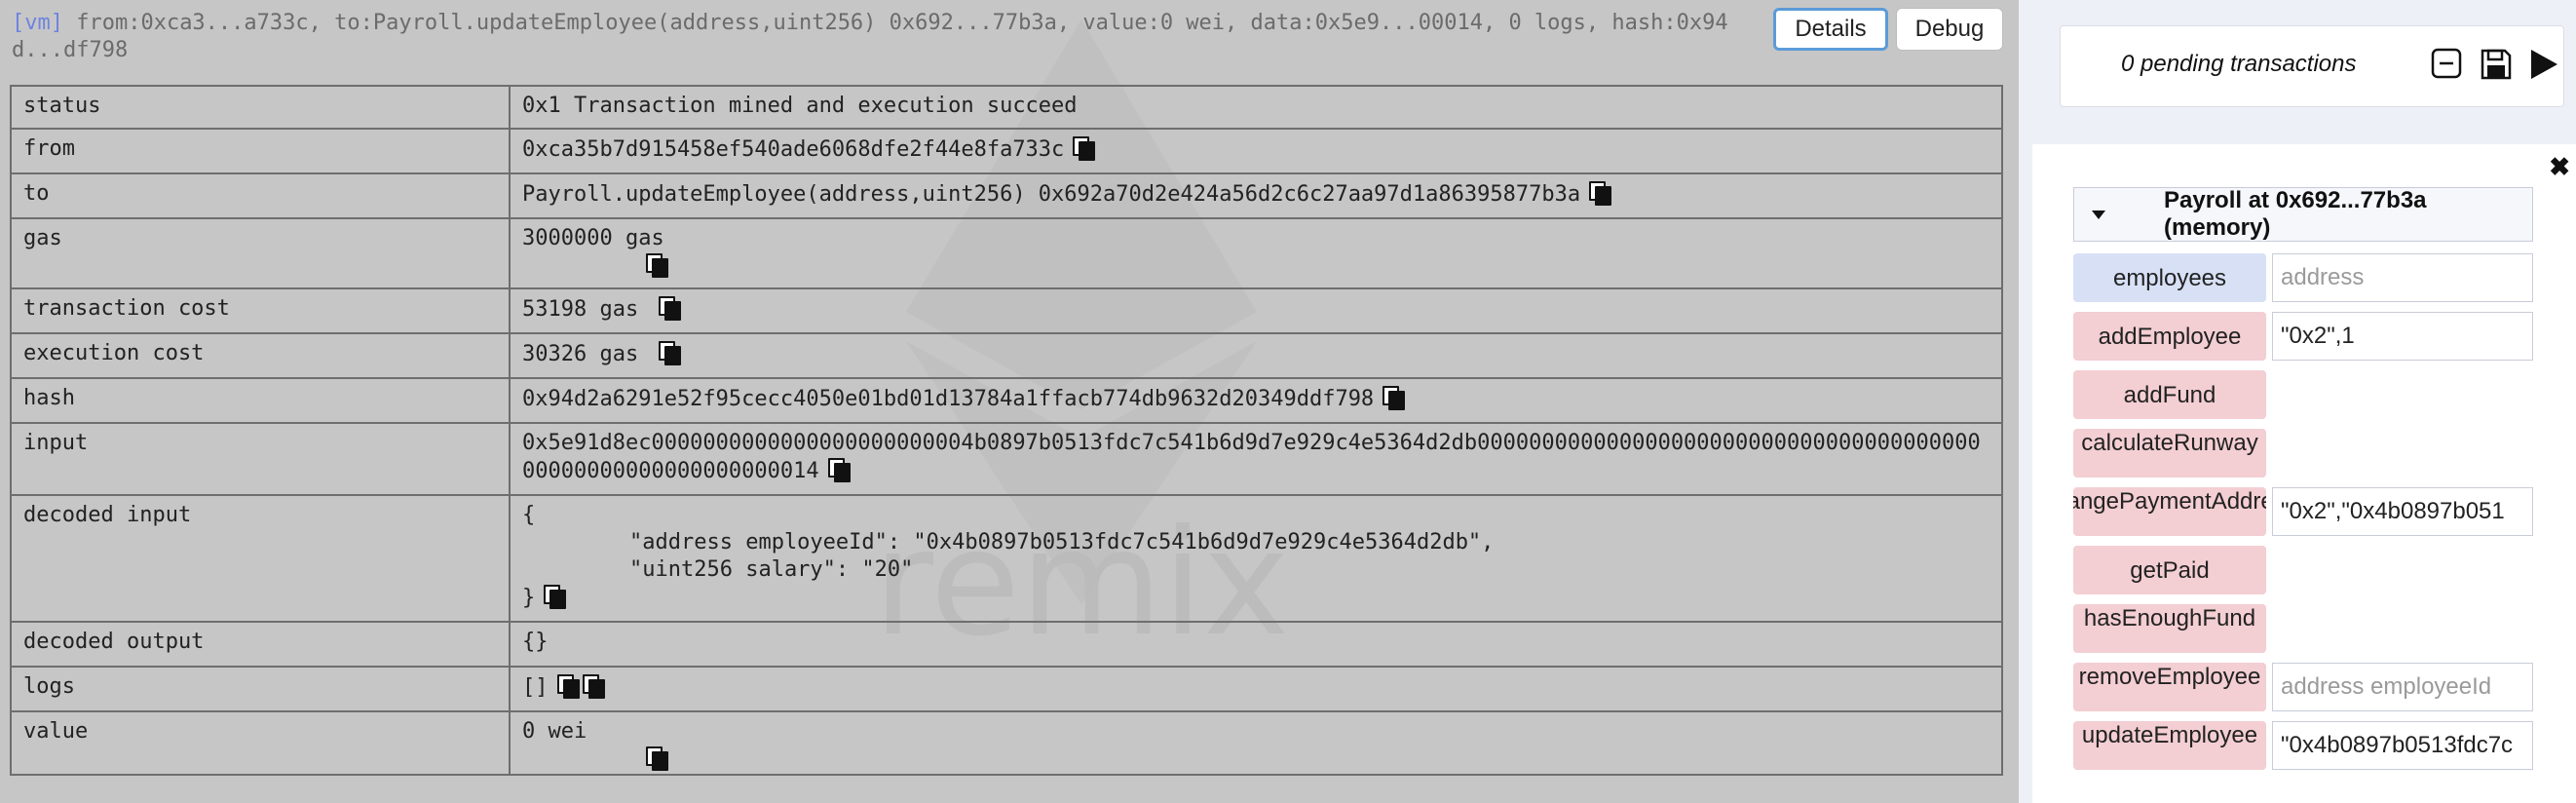 The image size is (2576, 803). I want to click on row-value: [], so click(1256, 689).